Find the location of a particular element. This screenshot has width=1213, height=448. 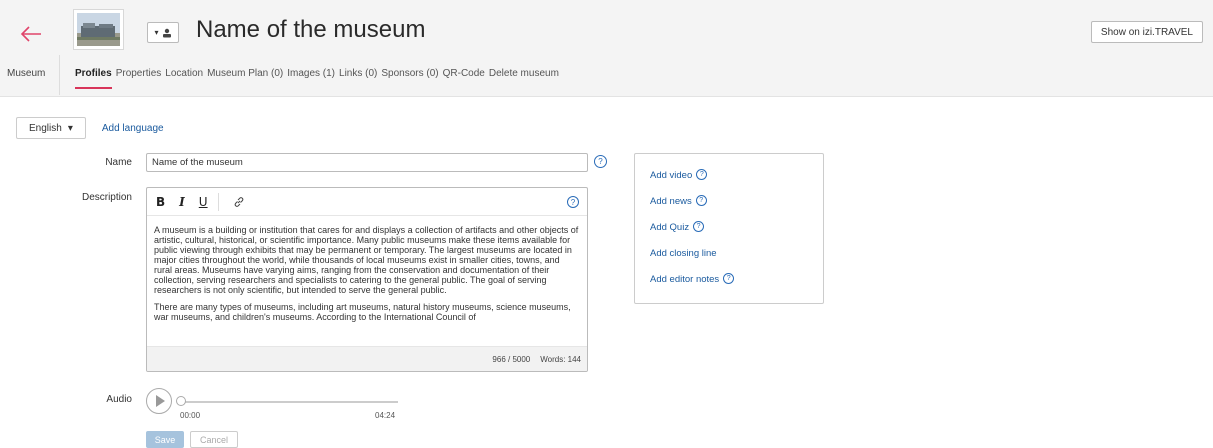

nav-divider is located at coordinates (59, 75).